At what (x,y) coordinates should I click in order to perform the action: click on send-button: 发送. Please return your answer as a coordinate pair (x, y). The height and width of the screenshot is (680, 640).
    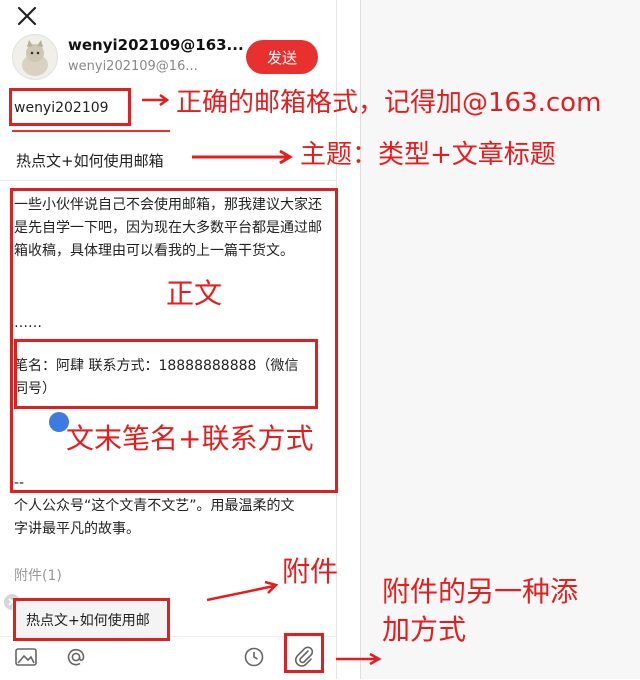
    Looking at the image, I should click on (282, 57).